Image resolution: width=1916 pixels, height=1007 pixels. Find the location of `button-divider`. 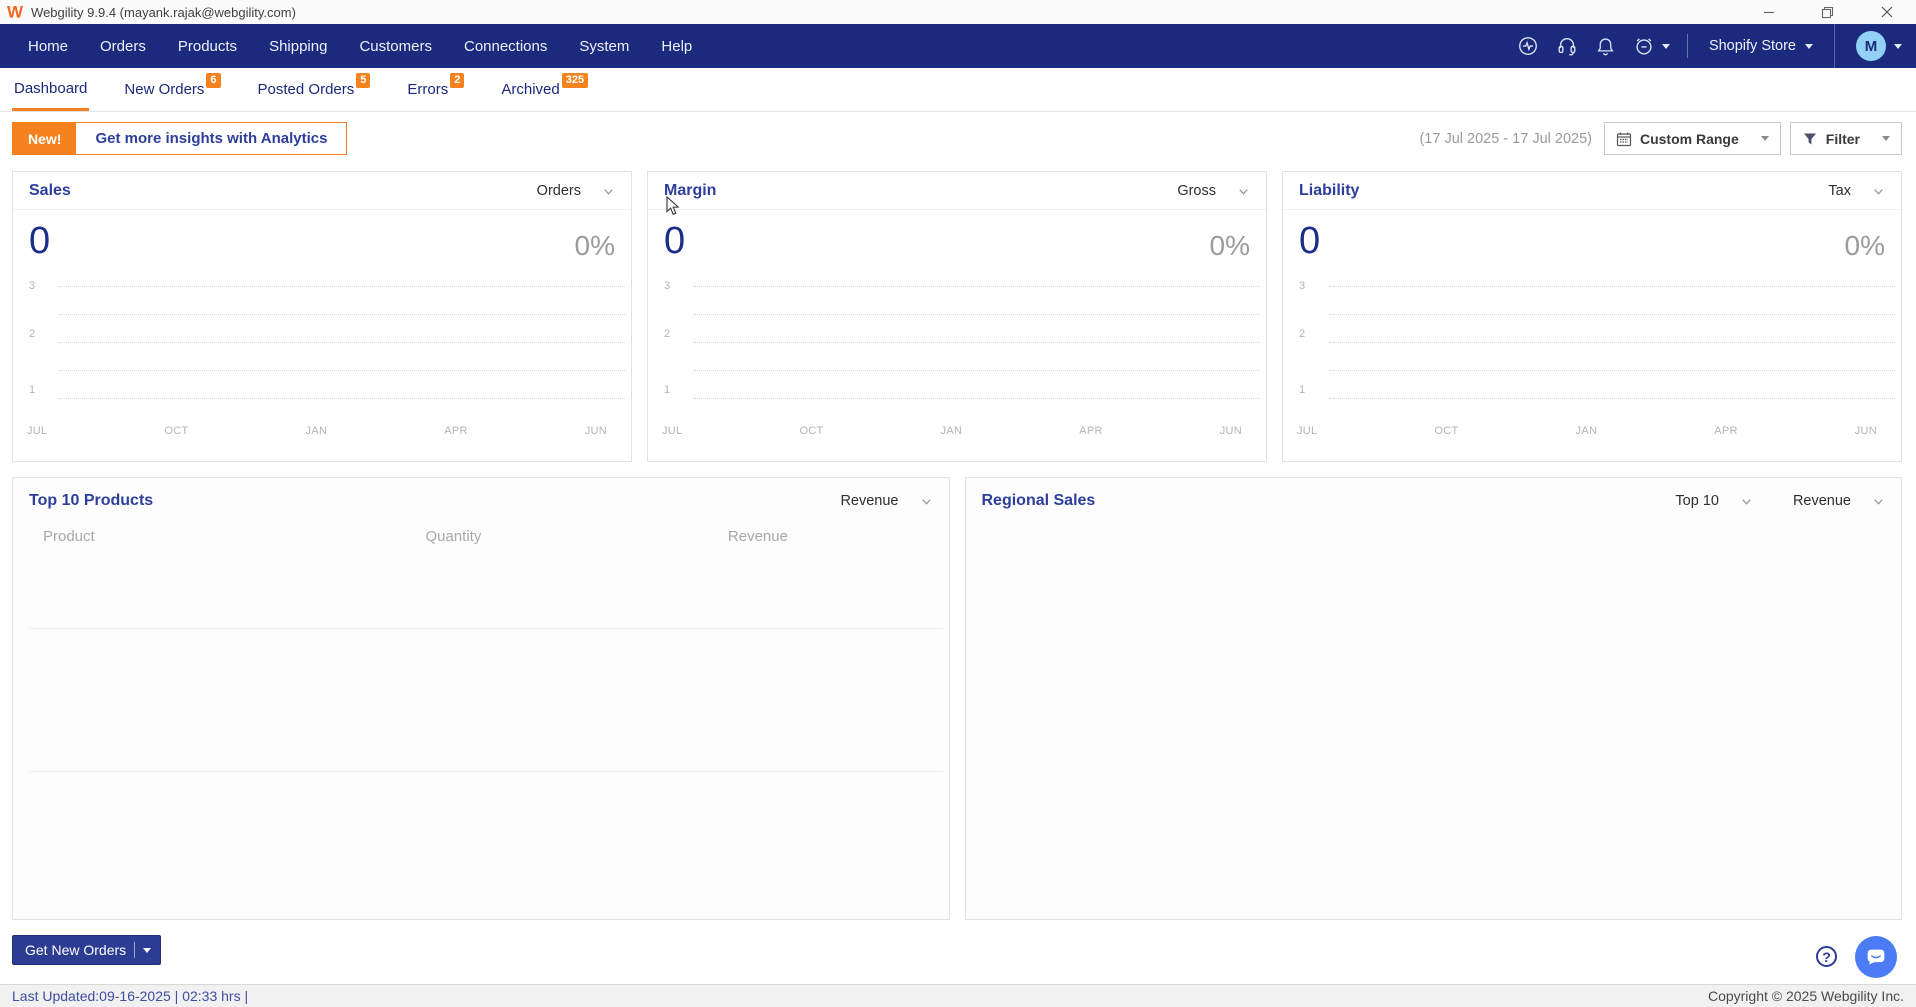

button-divider is located at coordinates (135, 950).